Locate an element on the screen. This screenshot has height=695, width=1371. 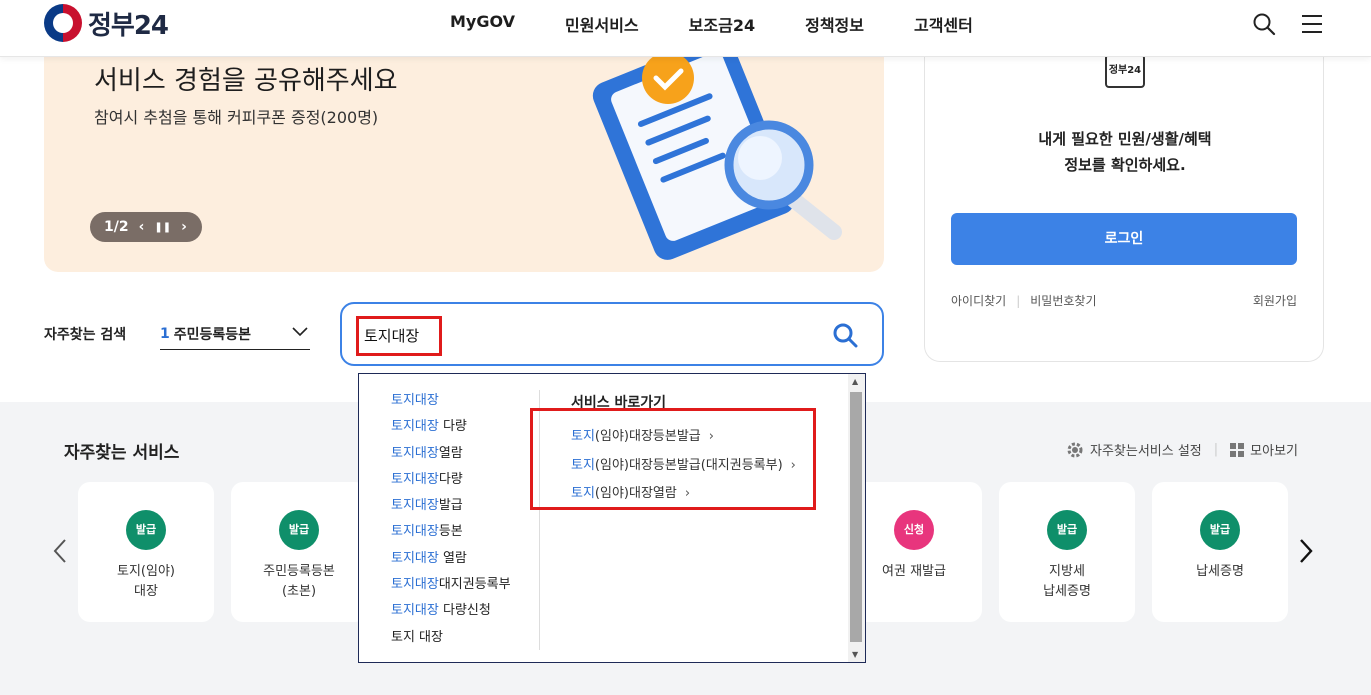
dropdown-scrollbar: ▲ ▼ is located at coordinates (856, 518).